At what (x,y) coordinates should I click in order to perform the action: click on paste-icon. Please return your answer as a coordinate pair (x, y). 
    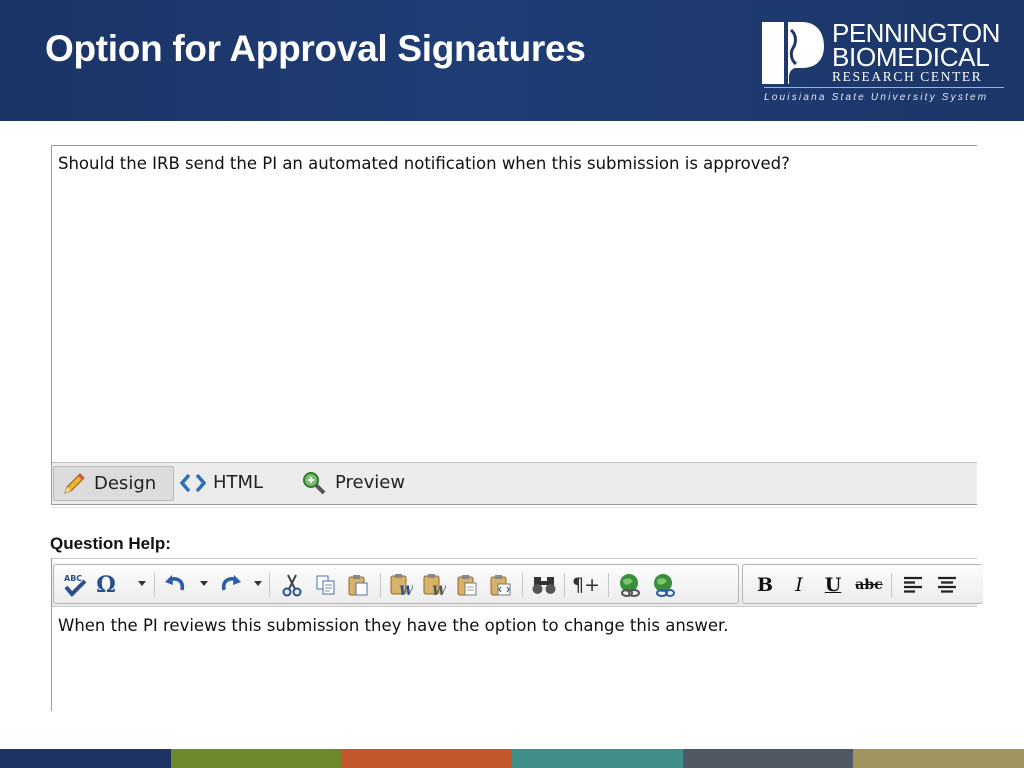
    Looking at the image, I should click on (358, 585).